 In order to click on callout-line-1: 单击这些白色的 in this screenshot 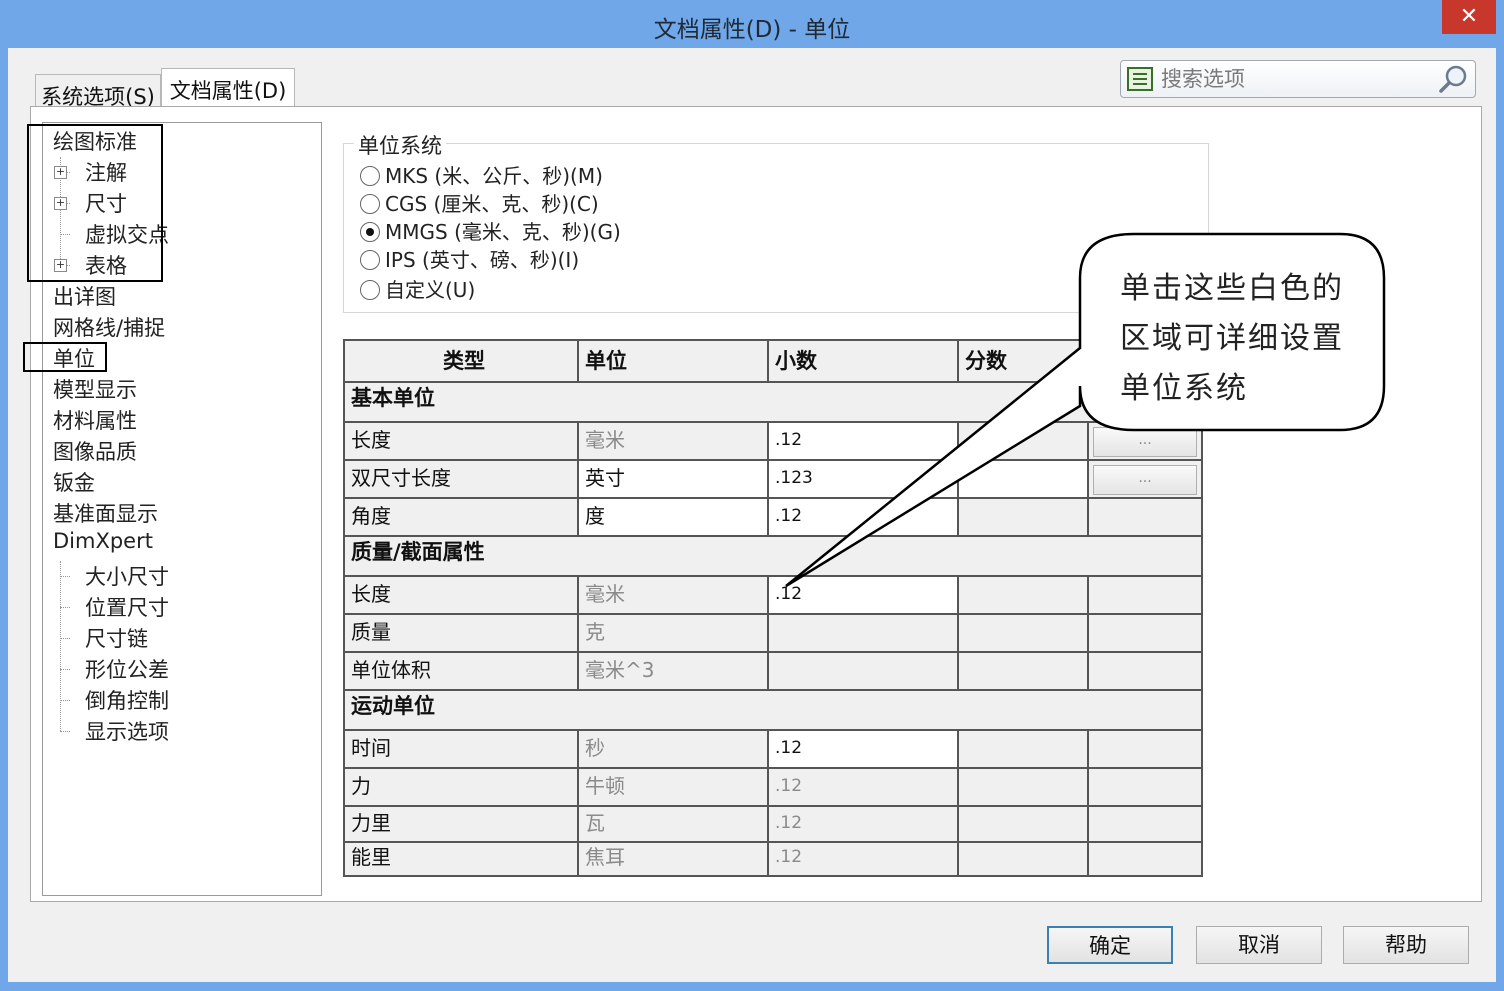, I will do `click(1232, 288)`.